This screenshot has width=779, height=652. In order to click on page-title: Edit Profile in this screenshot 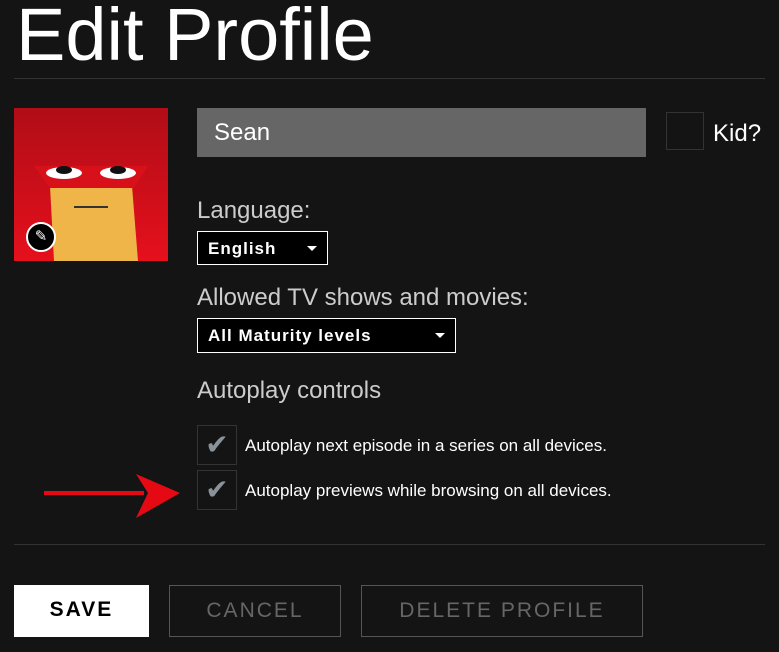, I will do `click(195, 38)`.